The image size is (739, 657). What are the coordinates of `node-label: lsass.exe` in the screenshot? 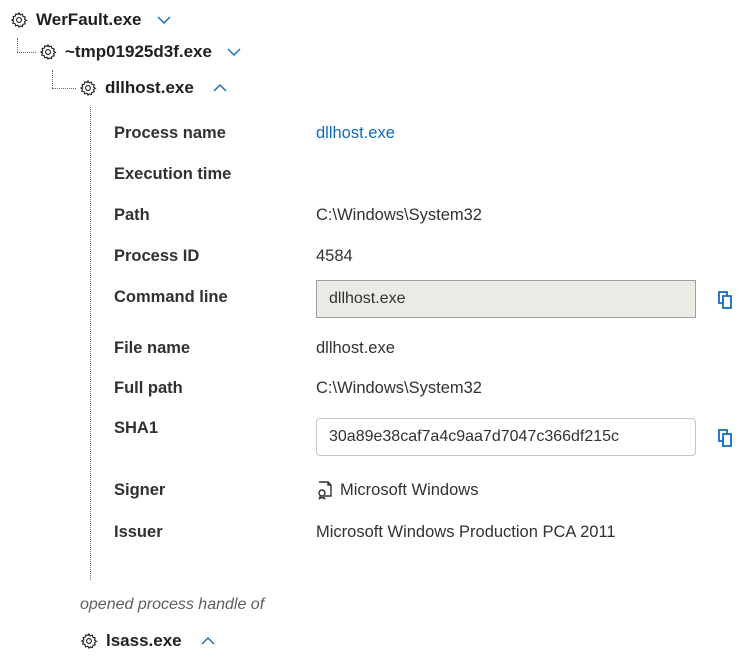 It's located at (144, 640).